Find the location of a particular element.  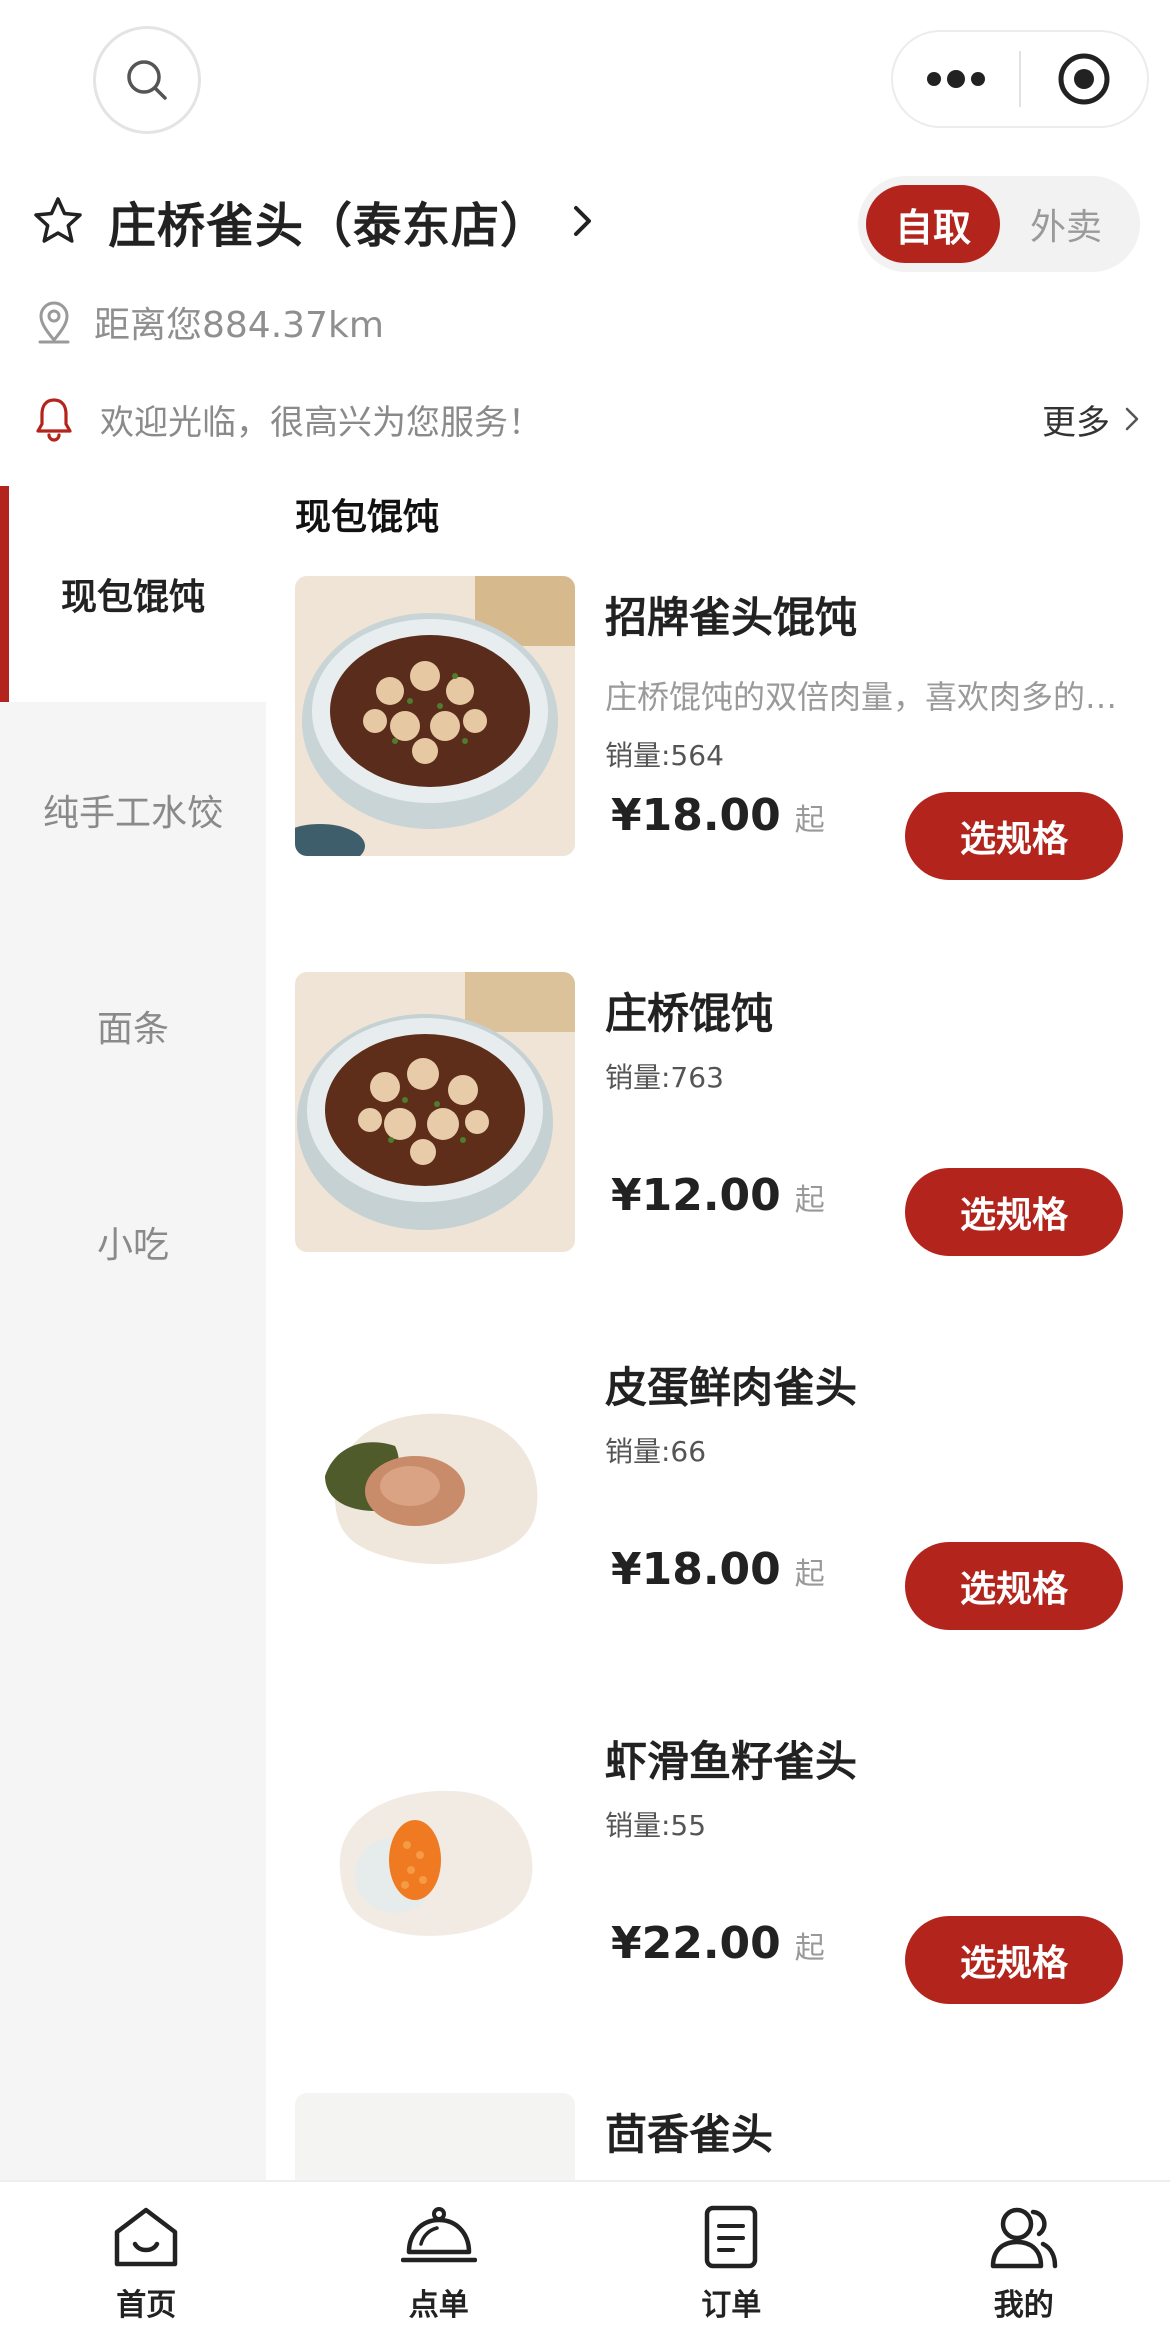

favorite-star-icon is located at coordinates (58, 221).